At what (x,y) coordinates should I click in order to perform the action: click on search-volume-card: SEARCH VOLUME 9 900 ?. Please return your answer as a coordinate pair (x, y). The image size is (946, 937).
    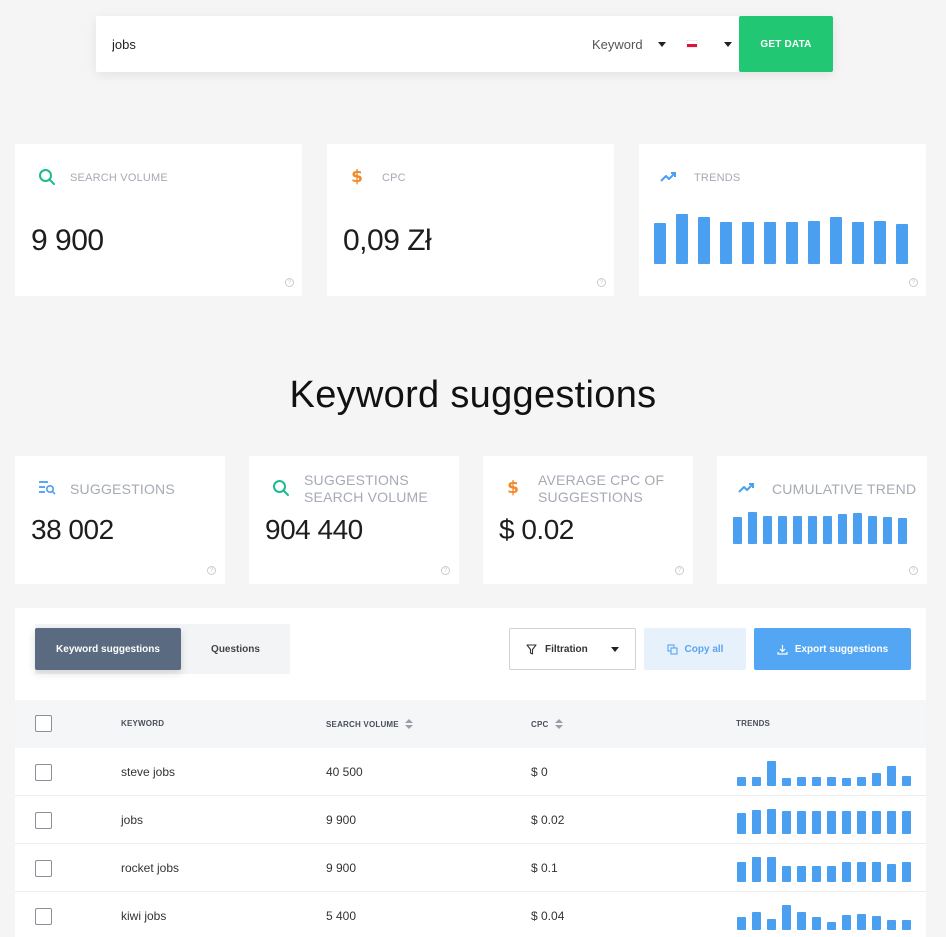
    Looking at the image, I should click on (158, 220).